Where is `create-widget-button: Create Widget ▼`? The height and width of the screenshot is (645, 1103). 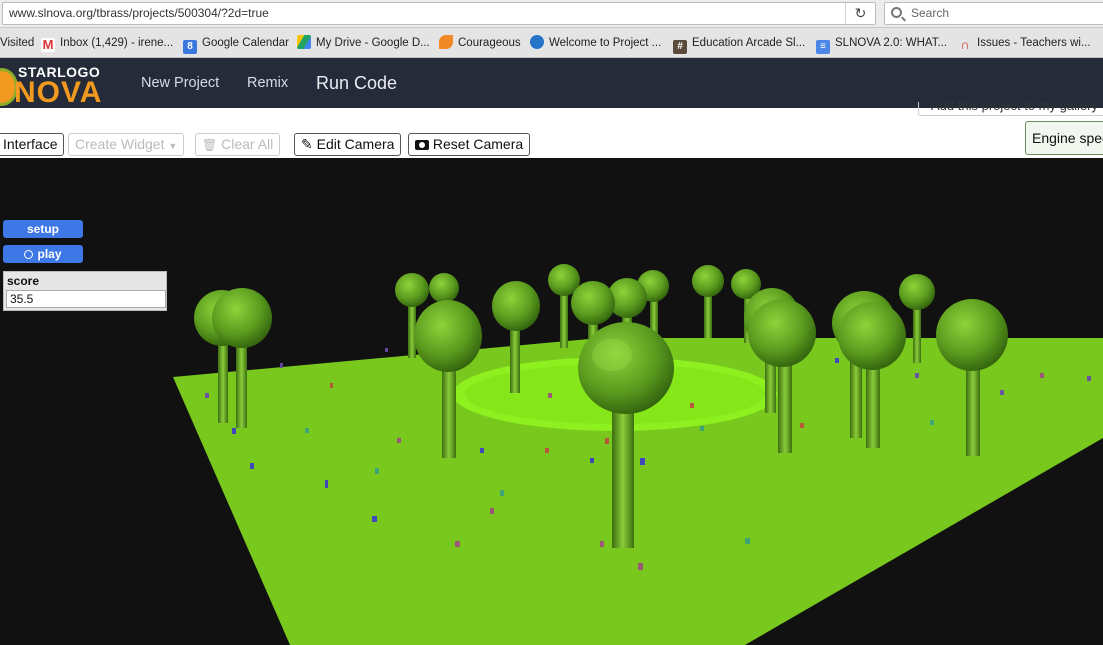 create-widget-button: Create Widget ▼ is located at coordinates (126, 144).